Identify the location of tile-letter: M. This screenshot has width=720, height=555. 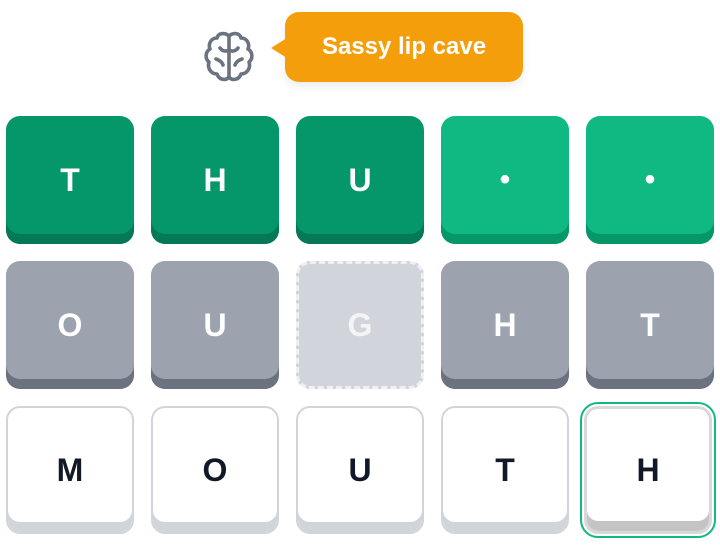
(70, 469).